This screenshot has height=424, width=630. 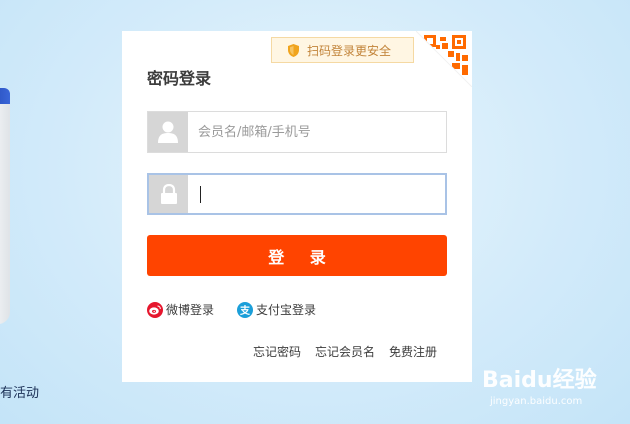 What do you see at coordinates (536, 401) in the screenshot?
I see `watermark-url: jingyan.baidu.com` at bounding box center [536, 401].